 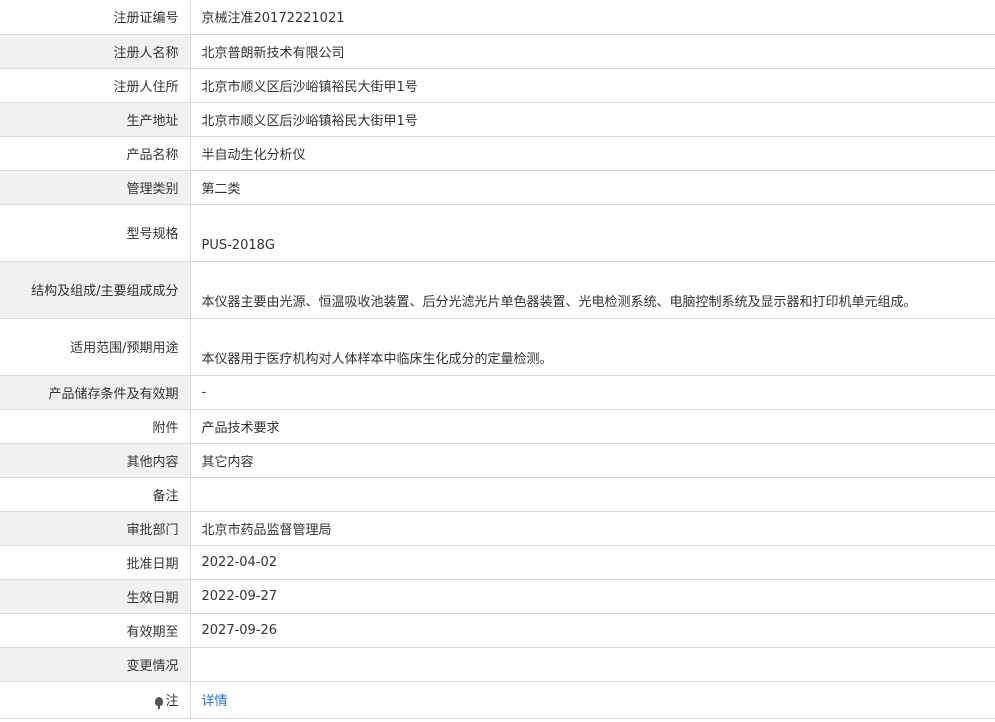 I want to click on field-label: 备注, so click(x=95, y=494).